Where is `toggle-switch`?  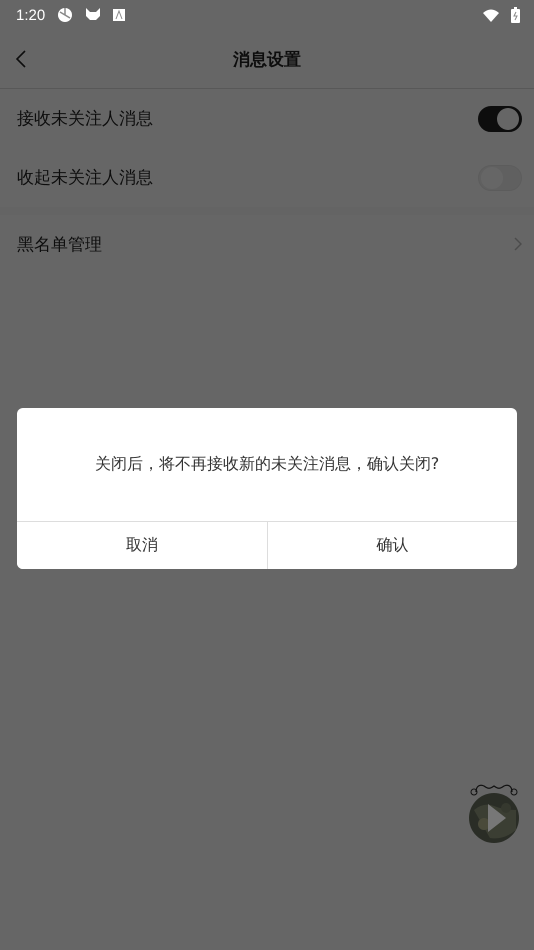
toggle-switch is located at coordinates (500, 119).